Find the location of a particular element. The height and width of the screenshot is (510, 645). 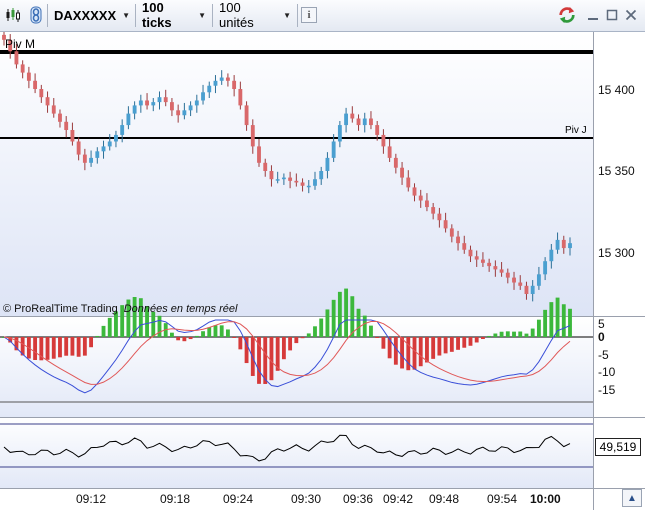

price-tick: 15 350 is located at coordinates (616, 171).